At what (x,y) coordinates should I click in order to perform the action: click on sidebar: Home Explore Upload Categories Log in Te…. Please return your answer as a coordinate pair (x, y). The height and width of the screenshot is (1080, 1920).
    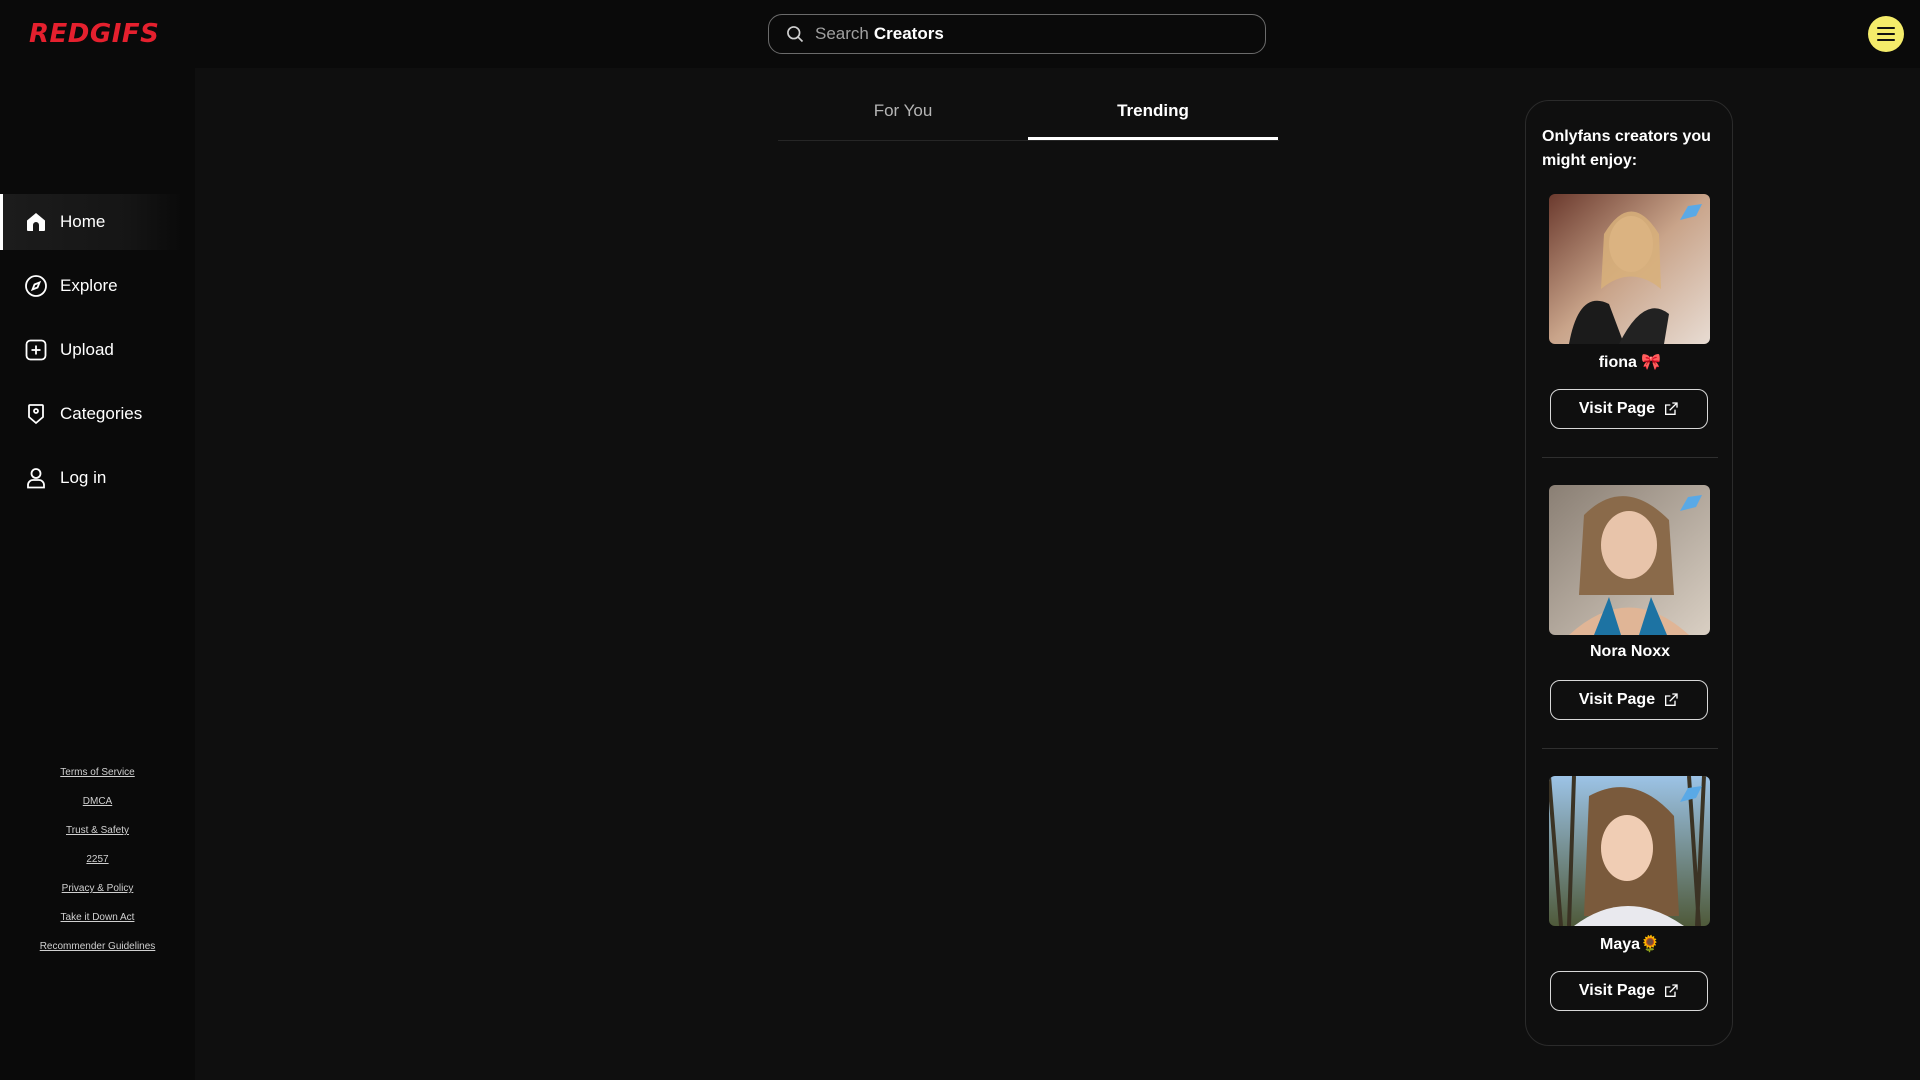
    Looking at the image, I should click on (97, 574).